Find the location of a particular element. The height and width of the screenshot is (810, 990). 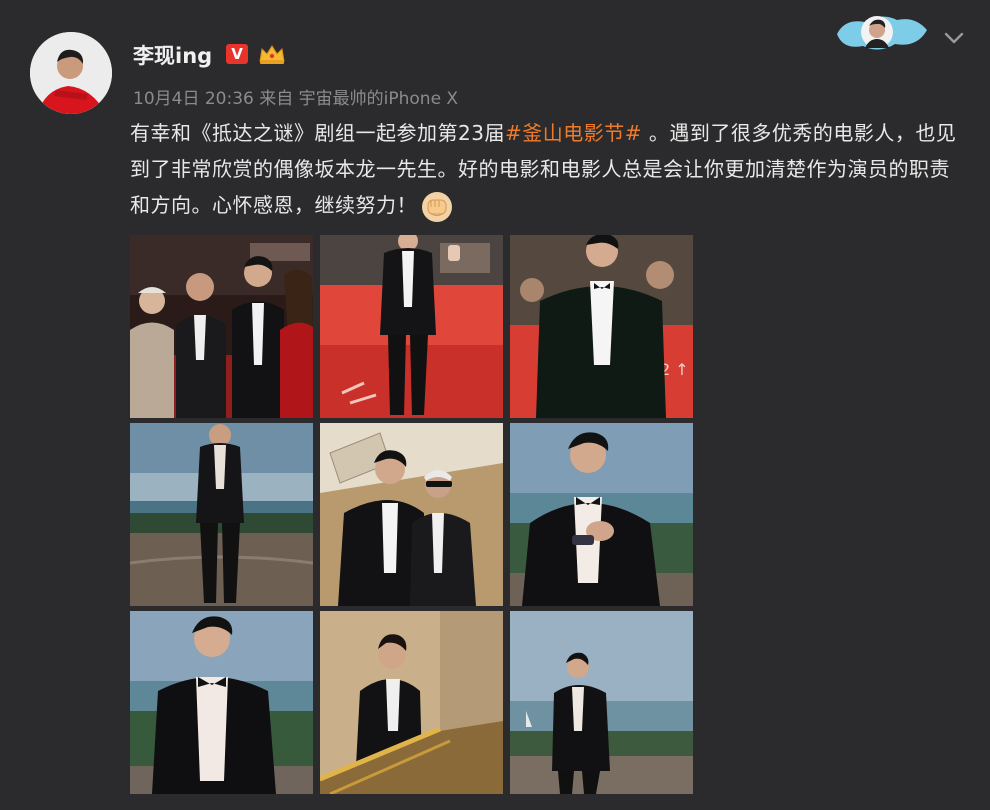

verified-badge: V is located at coordinates (237, 54).